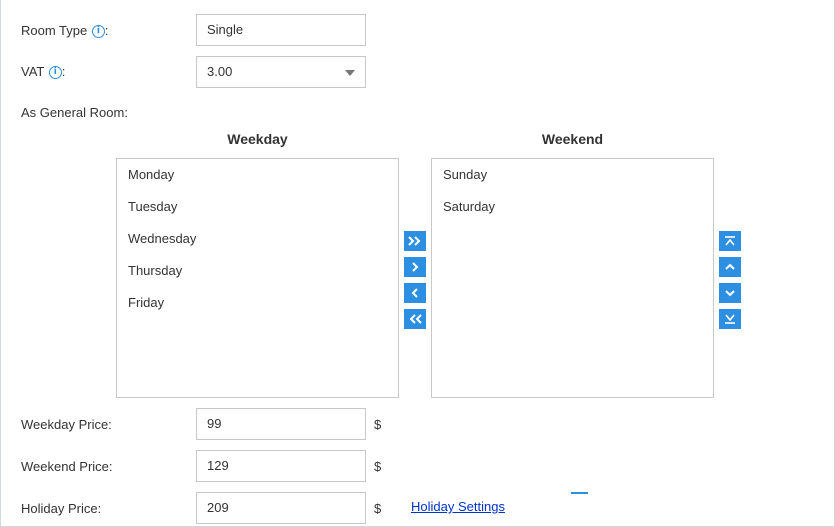 The height and width of the screenshot is (527, 835). I want to click on list-item: Thursday, so click(155, 271).